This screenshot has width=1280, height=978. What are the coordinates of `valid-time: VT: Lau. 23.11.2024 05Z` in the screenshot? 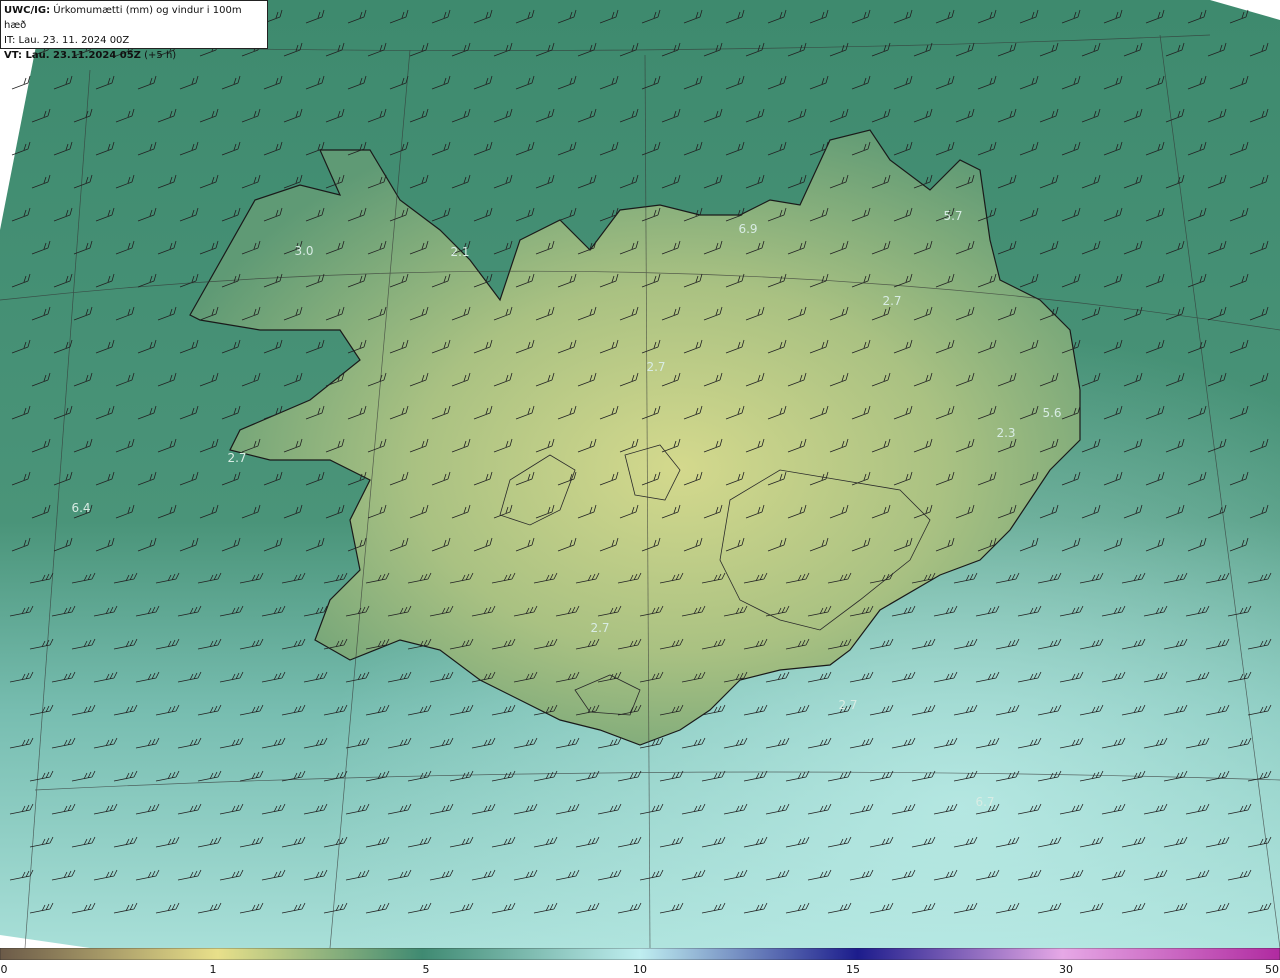 It's located at (72, 55).